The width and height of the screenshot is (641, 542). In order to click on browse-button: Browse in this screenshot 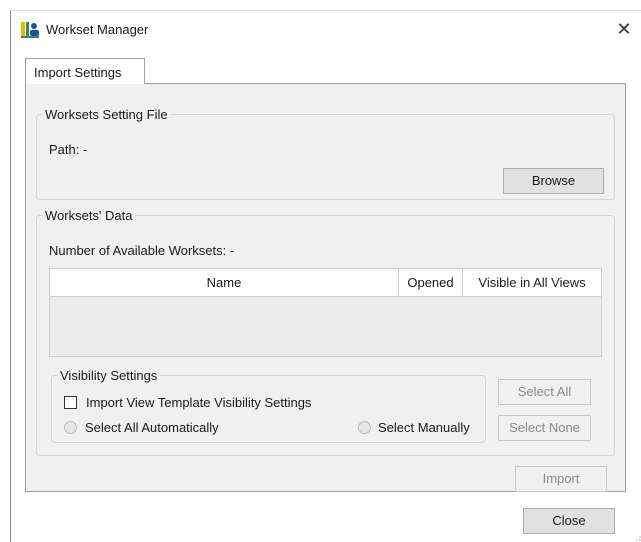, I will do `click(553, 181)`.